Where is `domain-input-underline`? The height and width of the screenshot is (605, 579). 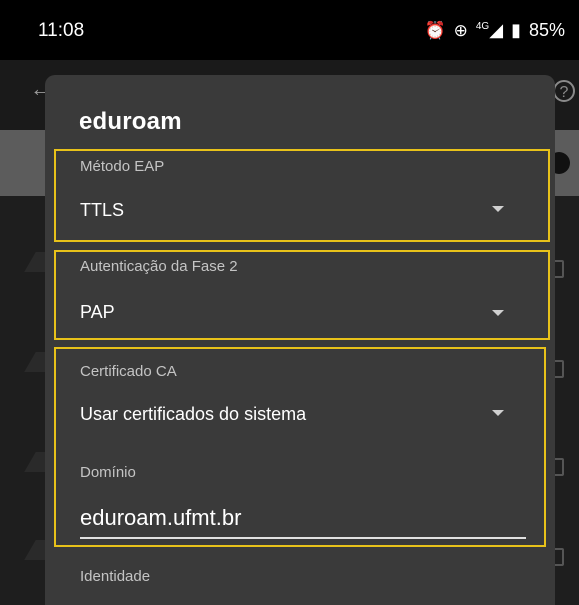
domain-input-underline is located at coordinates (303, 538).